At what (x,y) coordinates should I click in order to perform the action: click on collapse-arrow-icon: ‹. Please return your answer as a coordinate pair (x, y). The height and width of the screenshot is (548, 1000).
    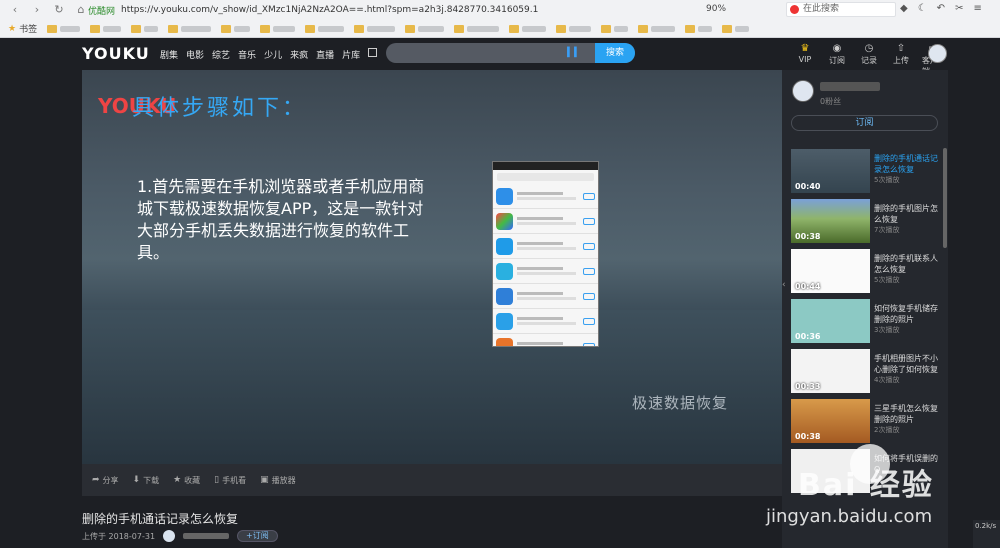
    Looking at the image, I should click on (786, 286).